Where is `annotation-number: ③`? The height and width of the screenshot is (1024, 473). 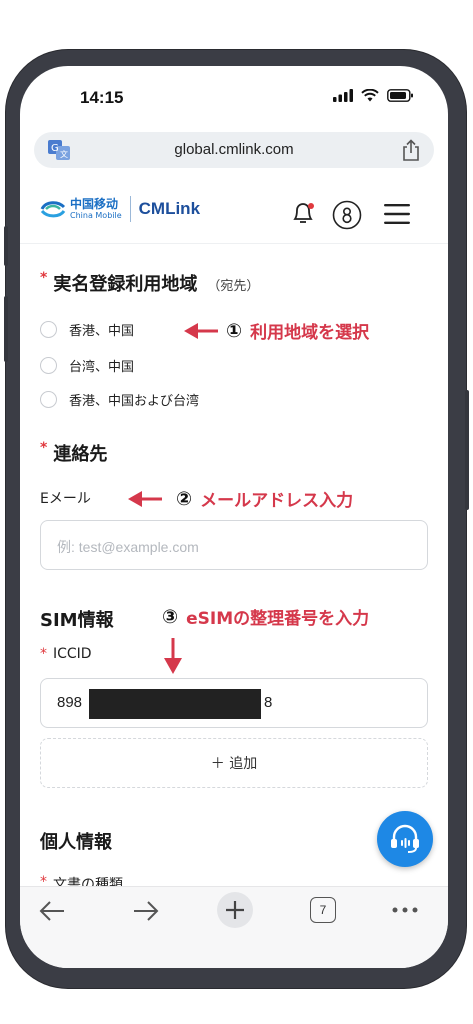 annotation-number: ③ is located at coordinates (170, 616).